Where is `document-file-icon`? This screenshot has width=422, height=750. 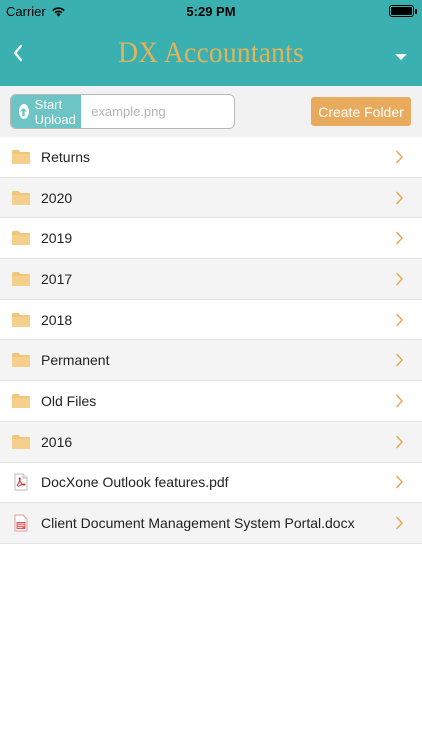 document-file-icon is located at coordinates (21, 523).